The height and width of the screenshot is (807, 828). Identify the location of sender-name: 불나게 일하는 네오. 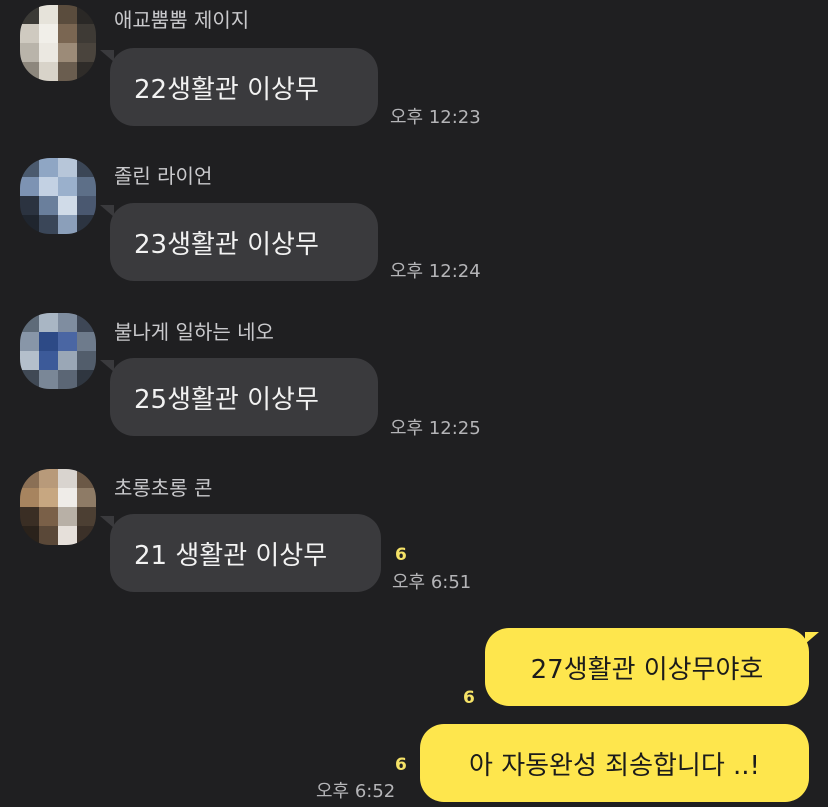
(194, 332).